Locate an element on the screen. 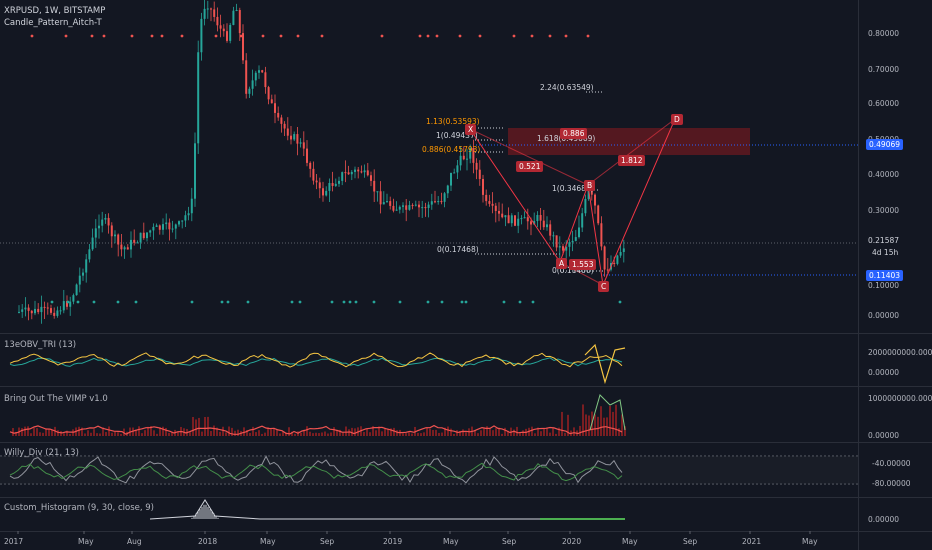 The image size is (932, 550). price-badge-blue: 0.49069 is located at coordinates (885, 144).